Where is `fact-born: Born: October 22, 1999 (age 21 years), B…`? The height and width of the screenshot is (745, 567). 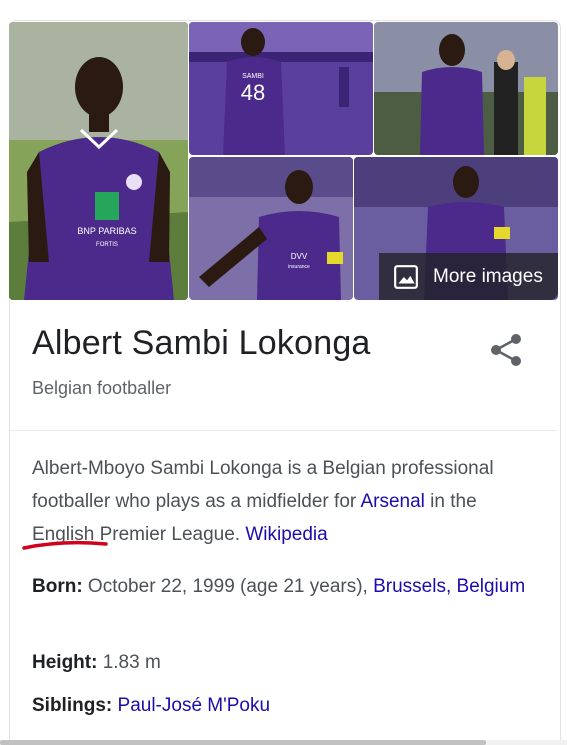
fact-born: Born: October 22, 1999 (age 21 years), B… is located at coordinates (284, 586).